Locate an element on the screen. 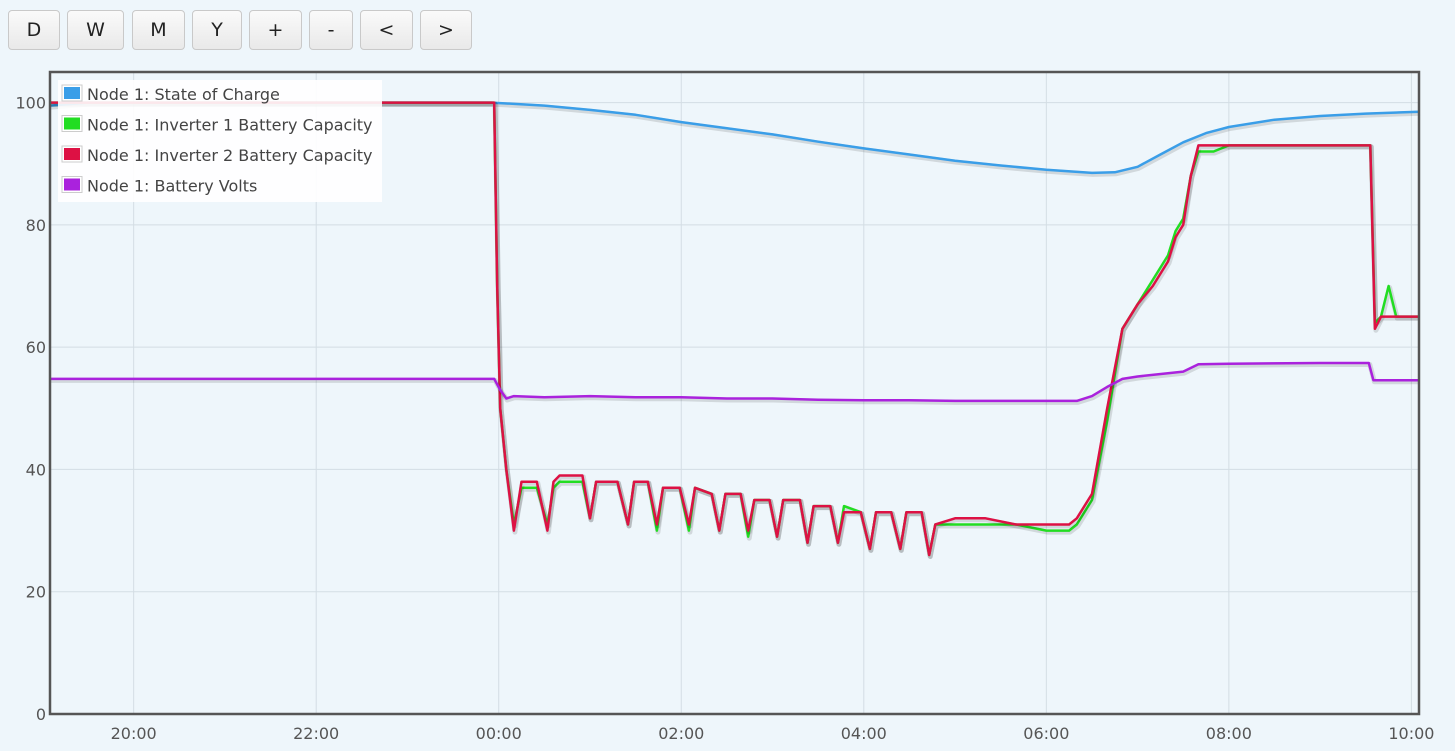 The height and width of the screenshot is (751, 1455). x-tick-label: 22:00 is located at coordinates (316, 733).